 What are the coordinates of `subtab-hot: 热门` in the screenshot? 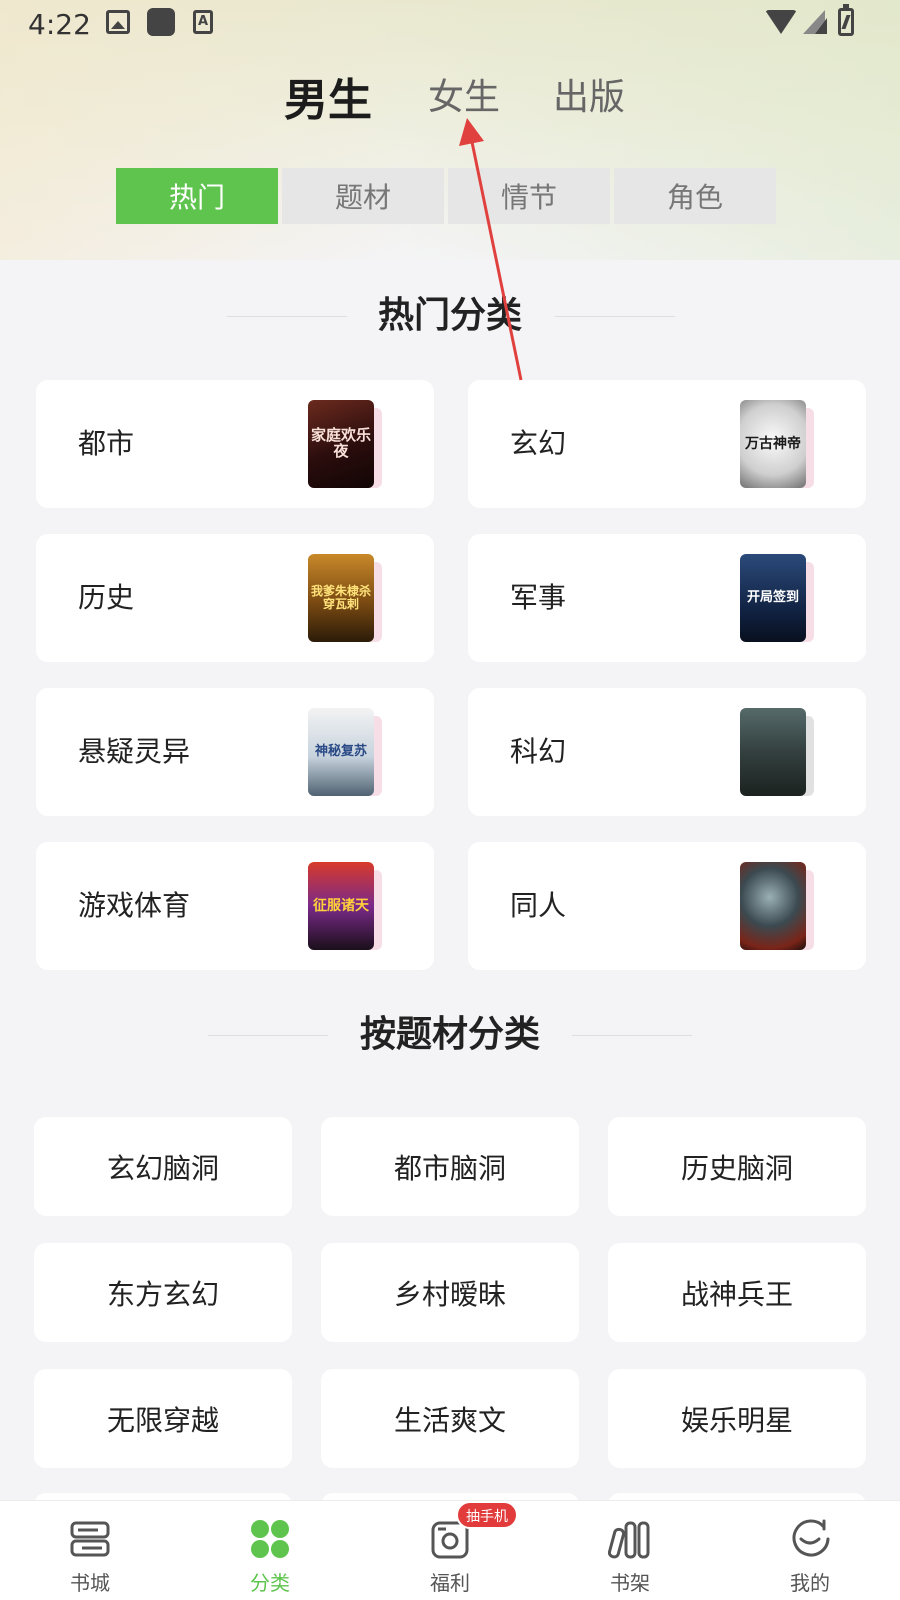 It's located at (197, 196).